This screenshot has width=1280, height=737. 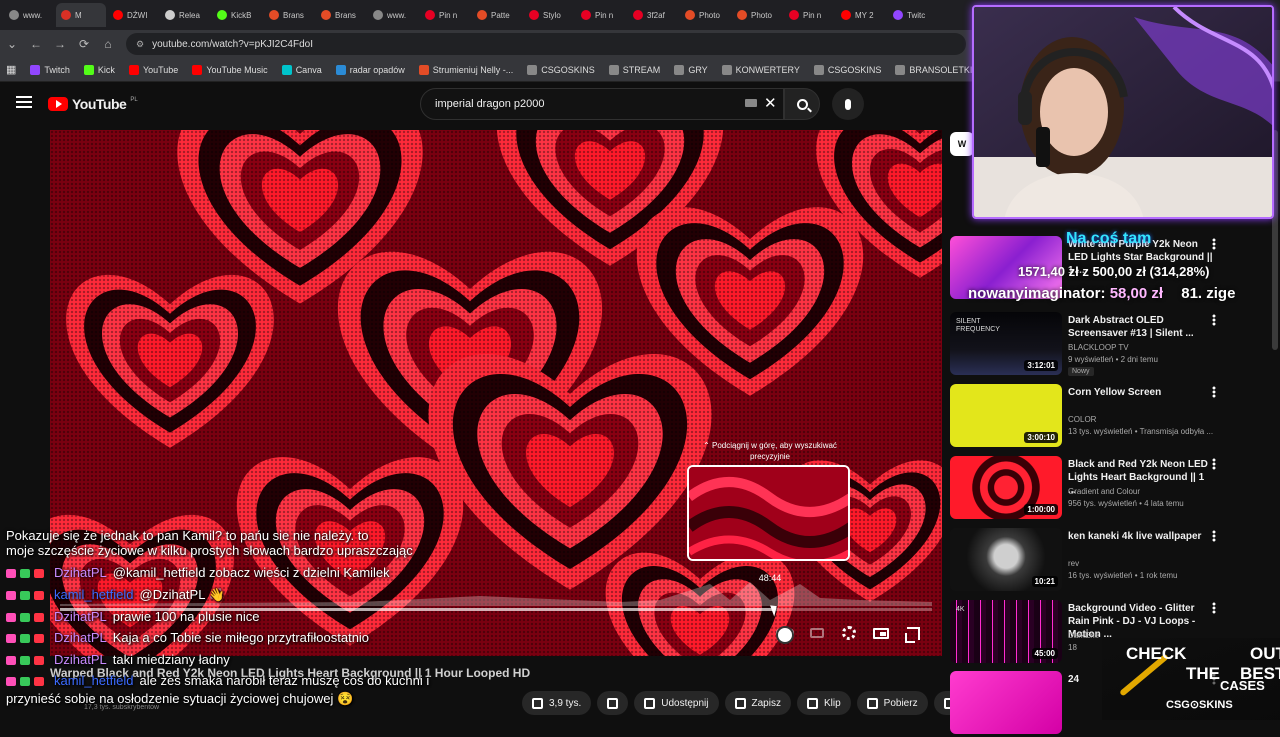 I want to click on bookmark-item: YouTube Music, so click(x=230, y=69).